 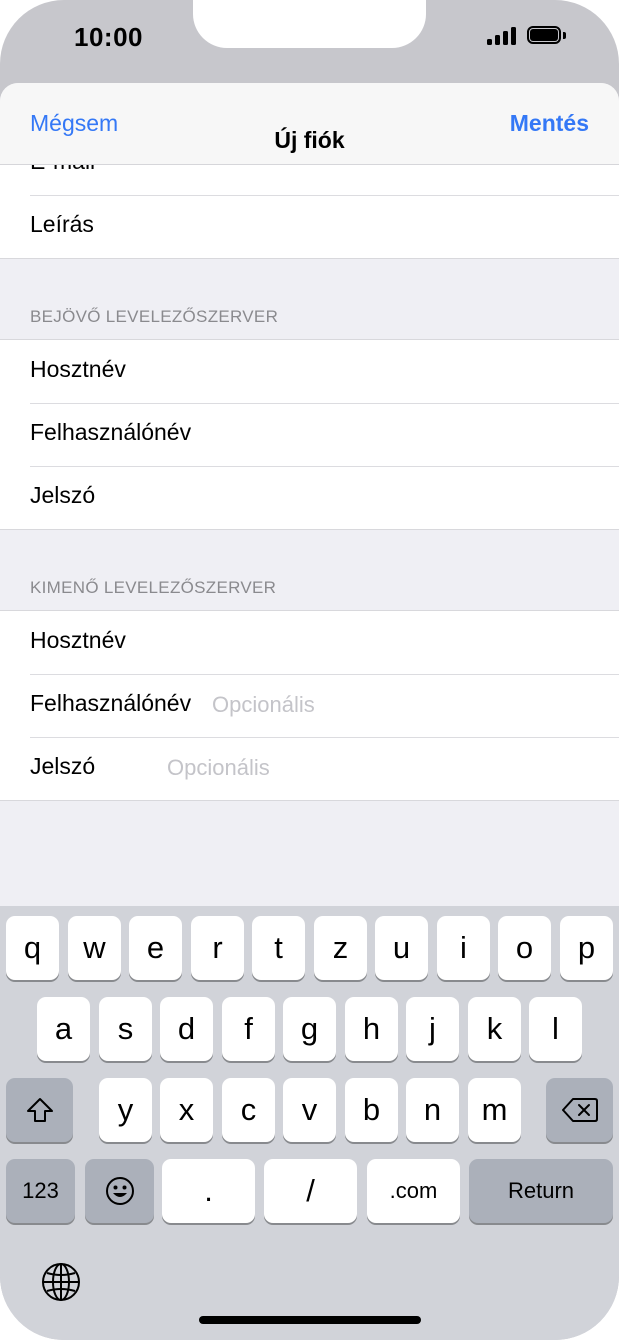 What do you see at coordinates (40, 1191) in the screenshot?
I see `numbers-key: 123` at bounding box center [40, 1191].